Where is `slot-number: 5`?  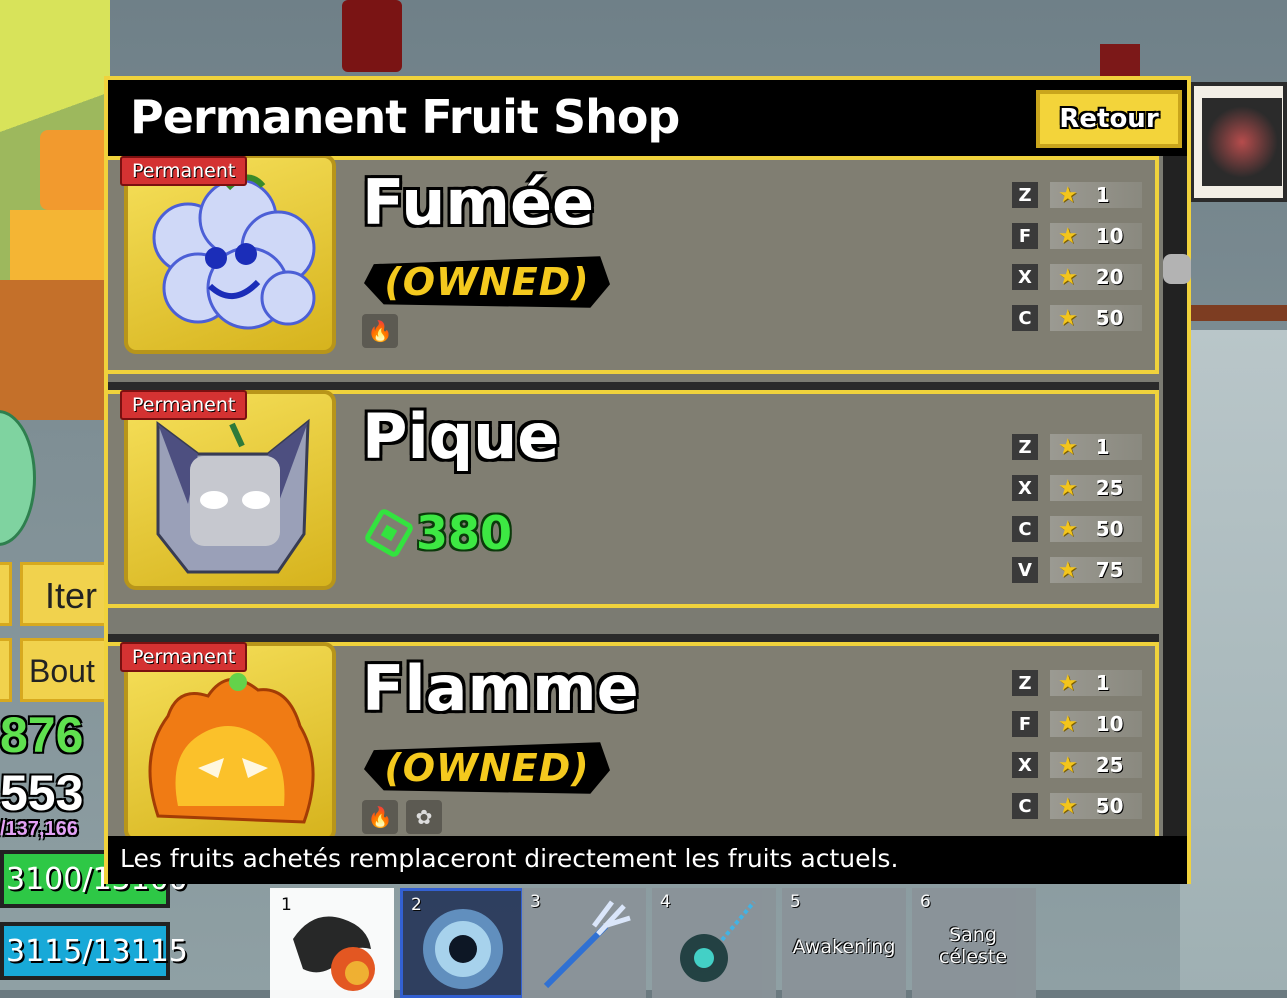
slot-number: 5 is located at coordinates (795, 902).